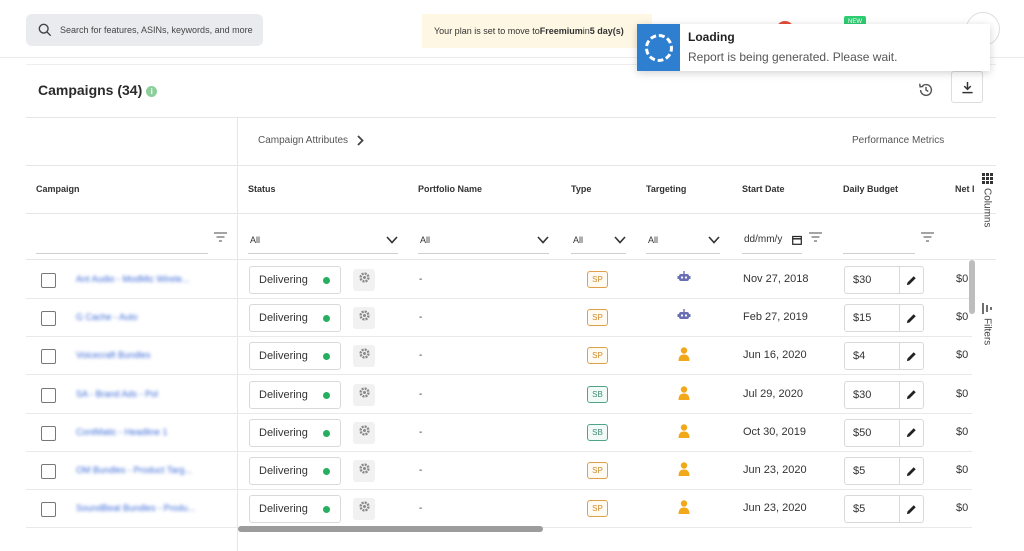  I want to click on filters-tab: Filters, so click(987, 324).